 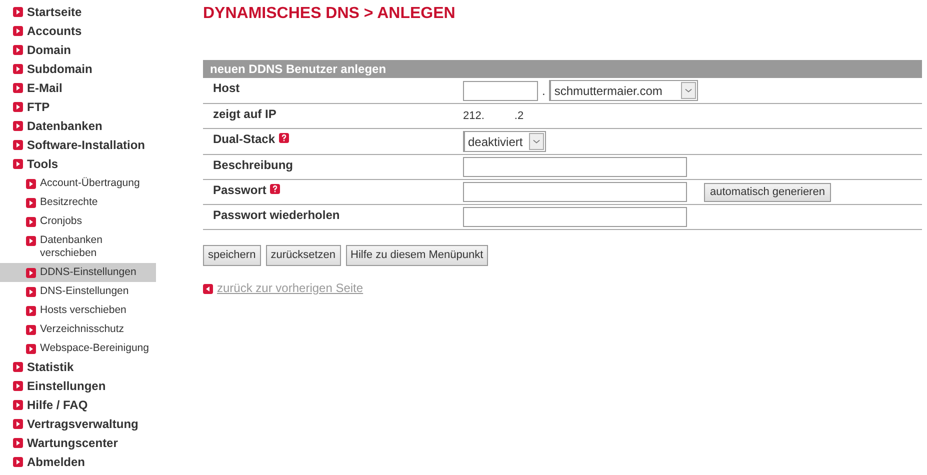 What do you see at coordinates (519, 116) in the screenshot?
I see `ip-text: .2` at bounding box center [519, 116].